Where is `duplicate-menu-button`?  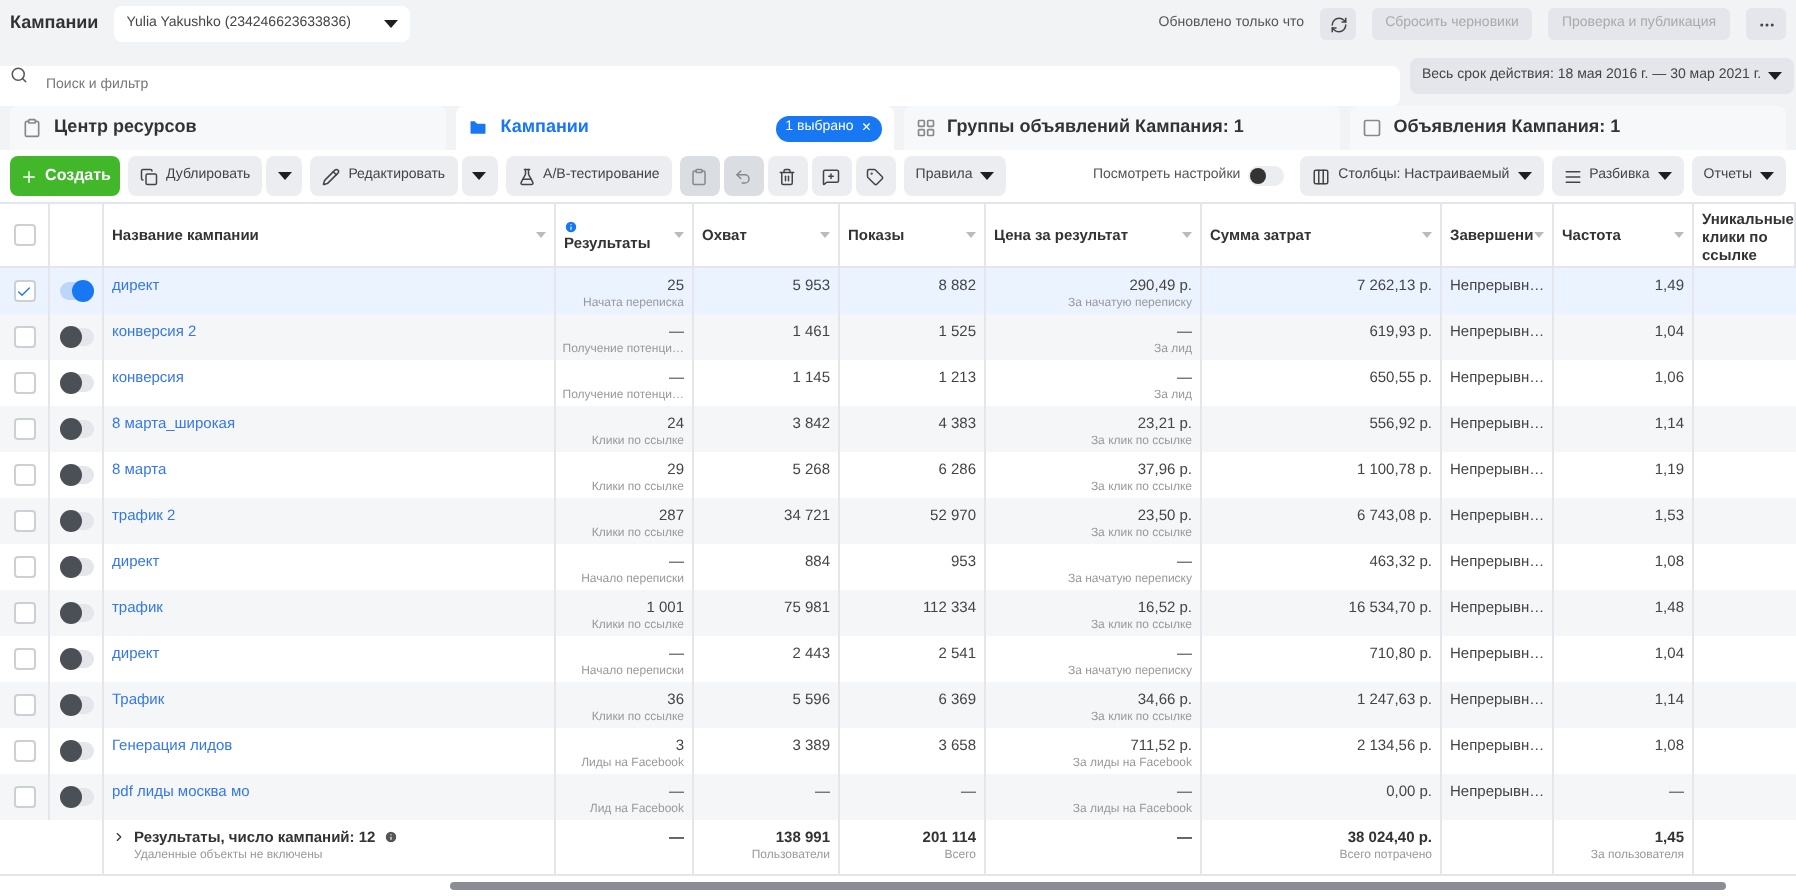
duplicate-menu-button is located at coordinates (284, 176).